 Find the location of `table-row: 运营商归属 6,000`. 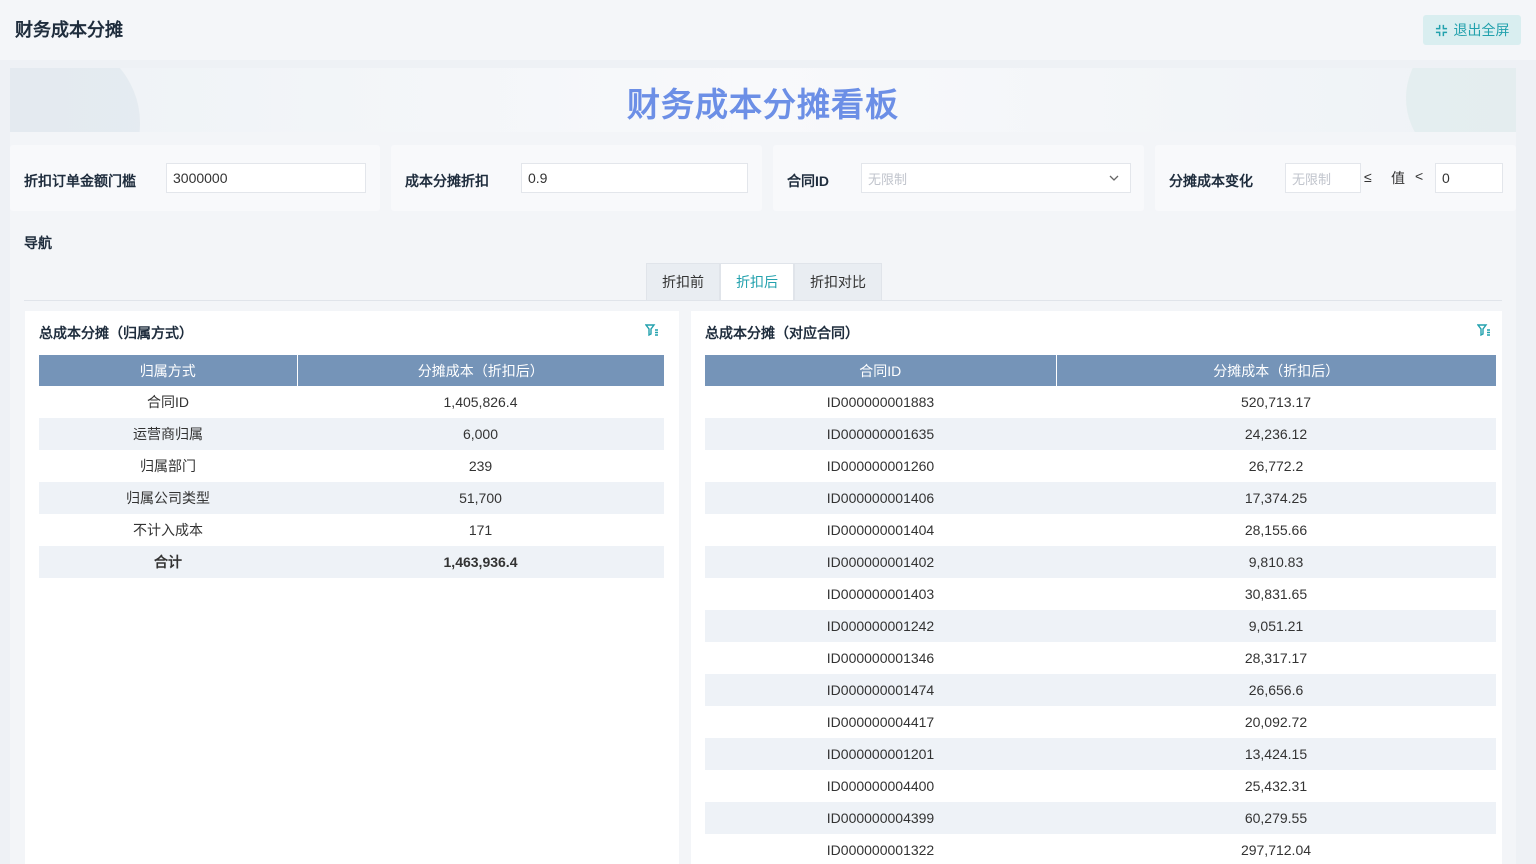

table-row: 运营商归属 6,000 is located at coordinates (351, 434).